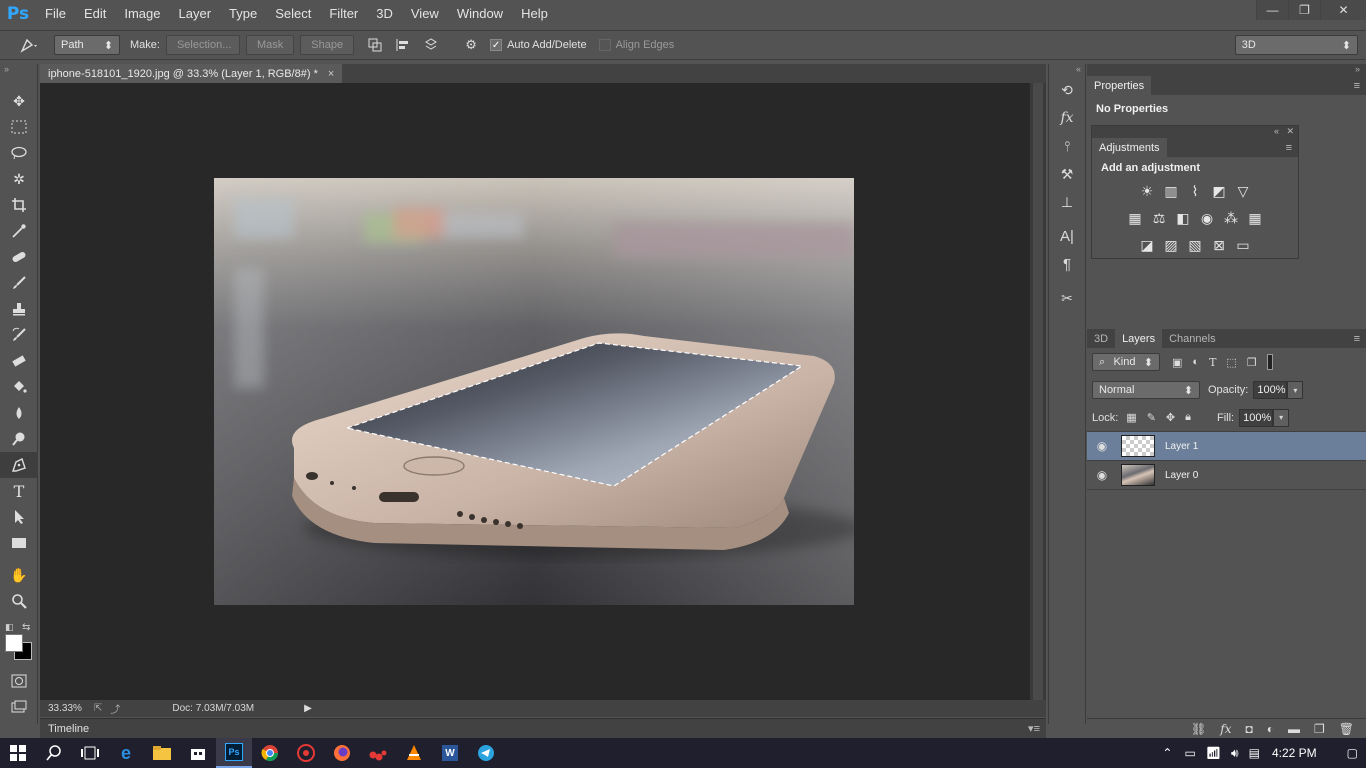 The width and height of the screenshot is (1366, 768). What do you see at coordinates (1195, 191) in the screenshot?
I see `curves-icon: ⌇` at bounding box center [1195, 191].